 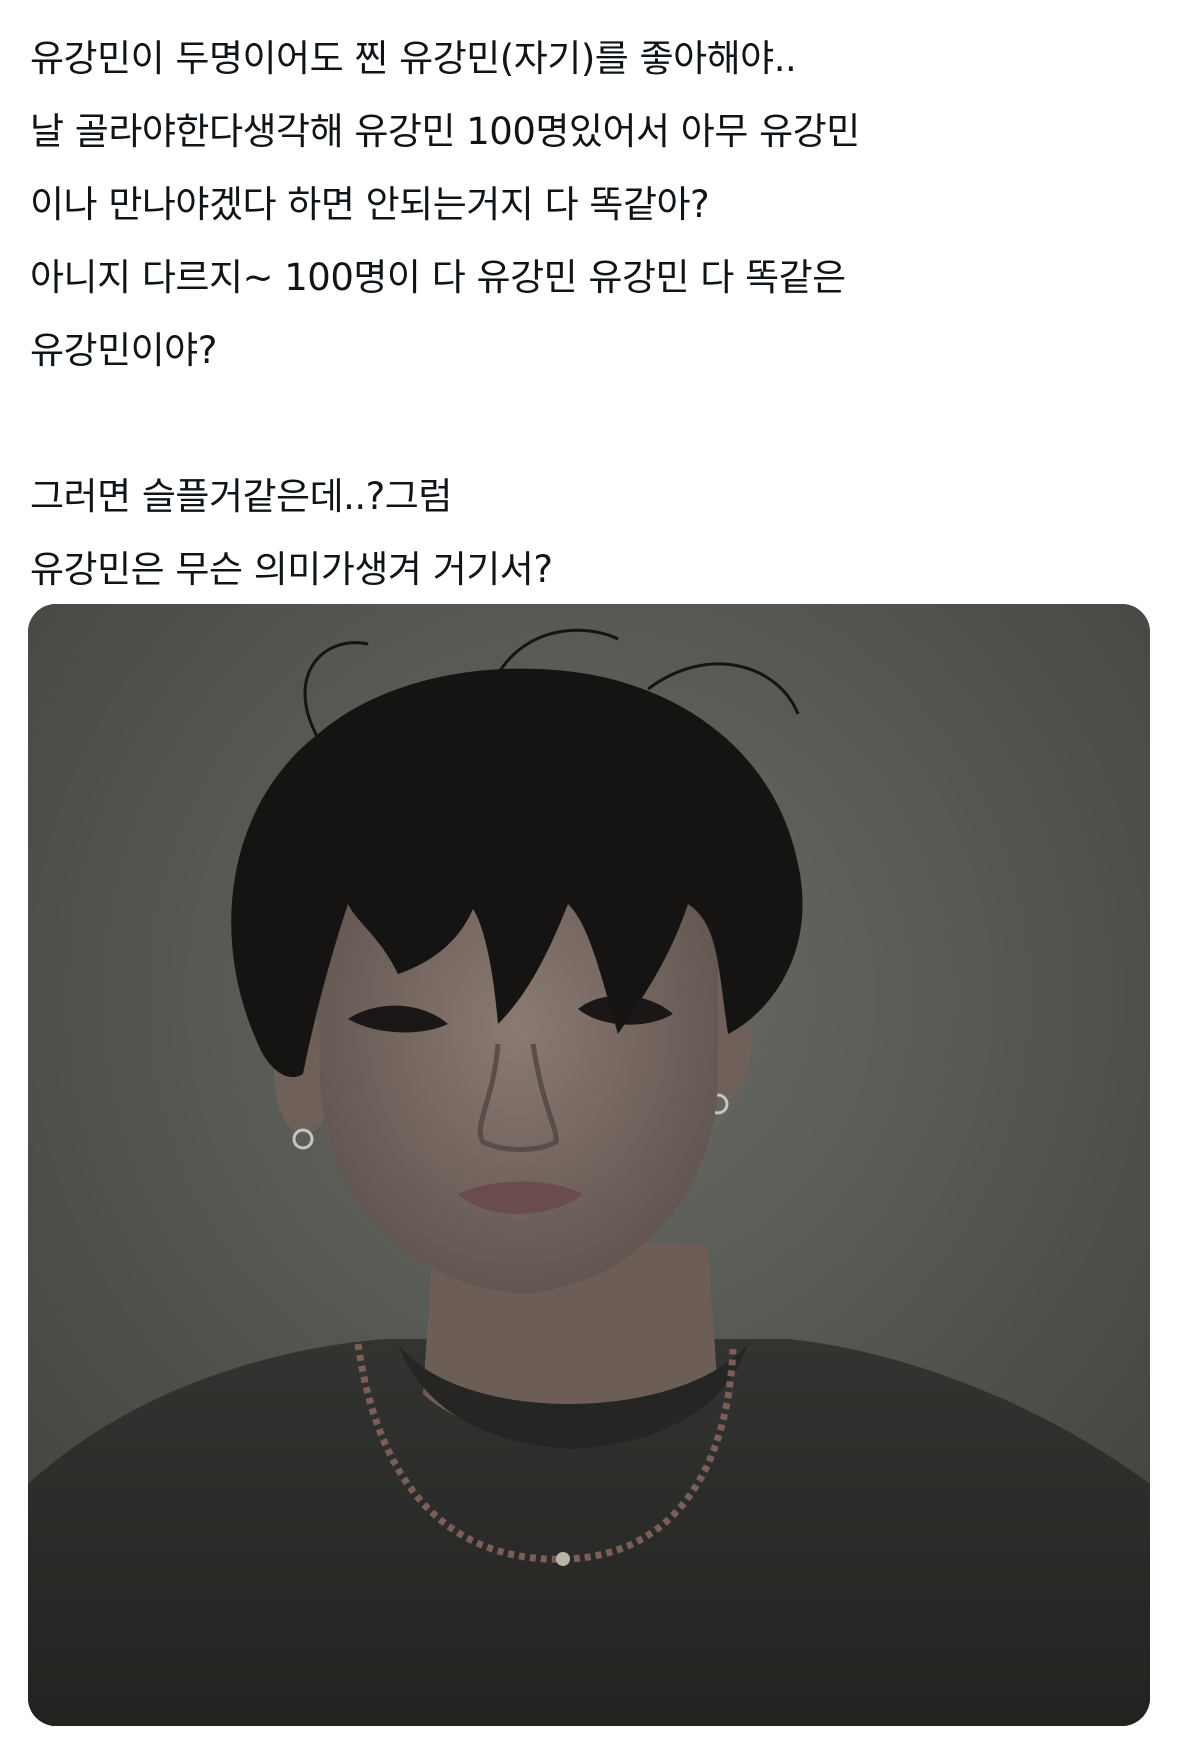 I want to click on post-text-line: 유강민이야?, so click(x=123, y=350).